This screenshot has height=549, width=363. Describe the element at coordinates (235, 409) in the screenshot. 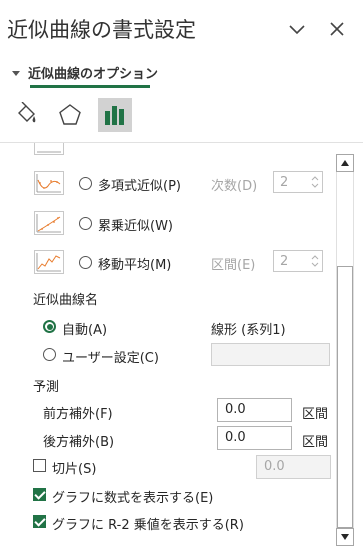

I see `forward-value: 0.0` at that location.